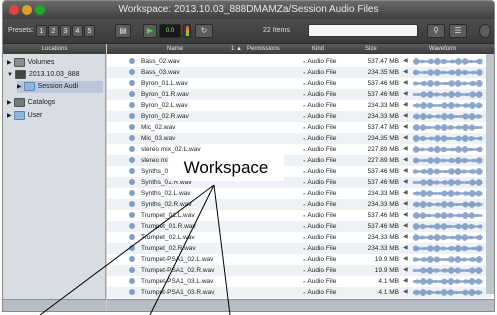  I want to click on file-row: Trumpet-PSA1_02.R.wav Audio File 19.9 MB ◀, so click(299, 270).